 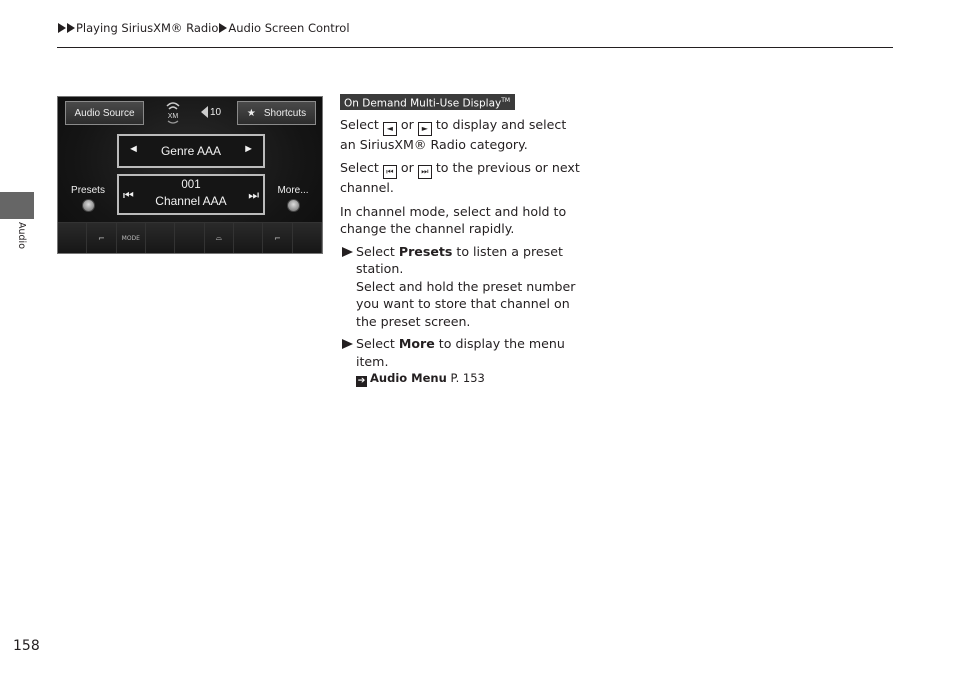 What do you see at coordinates (251, 113) in the screenshot?
I see `star-icon: ★` at bounding box center [251, 113].